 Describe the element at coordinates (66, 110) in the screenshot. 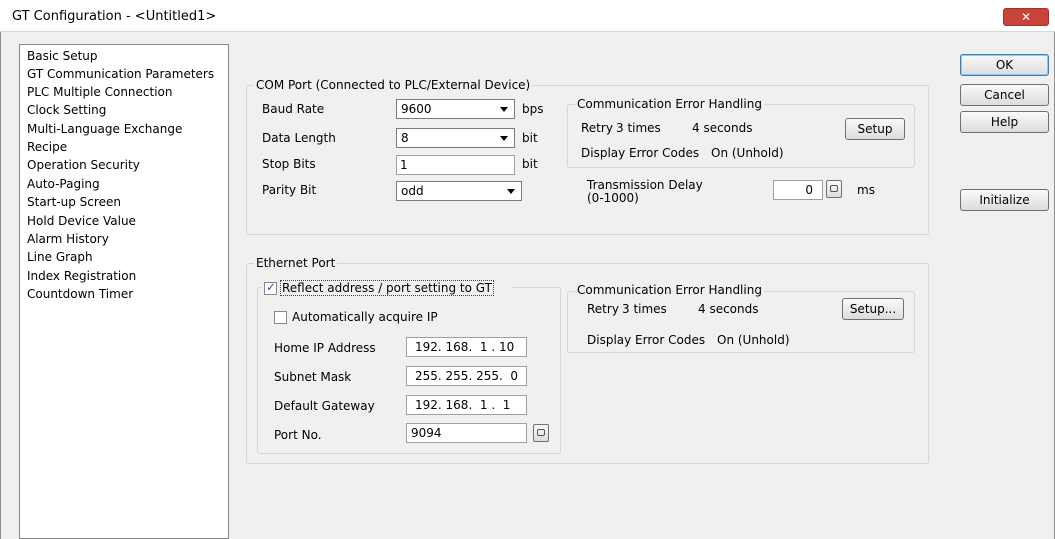

I see `nav-item-clock-setting: Clock Setting` at that location.